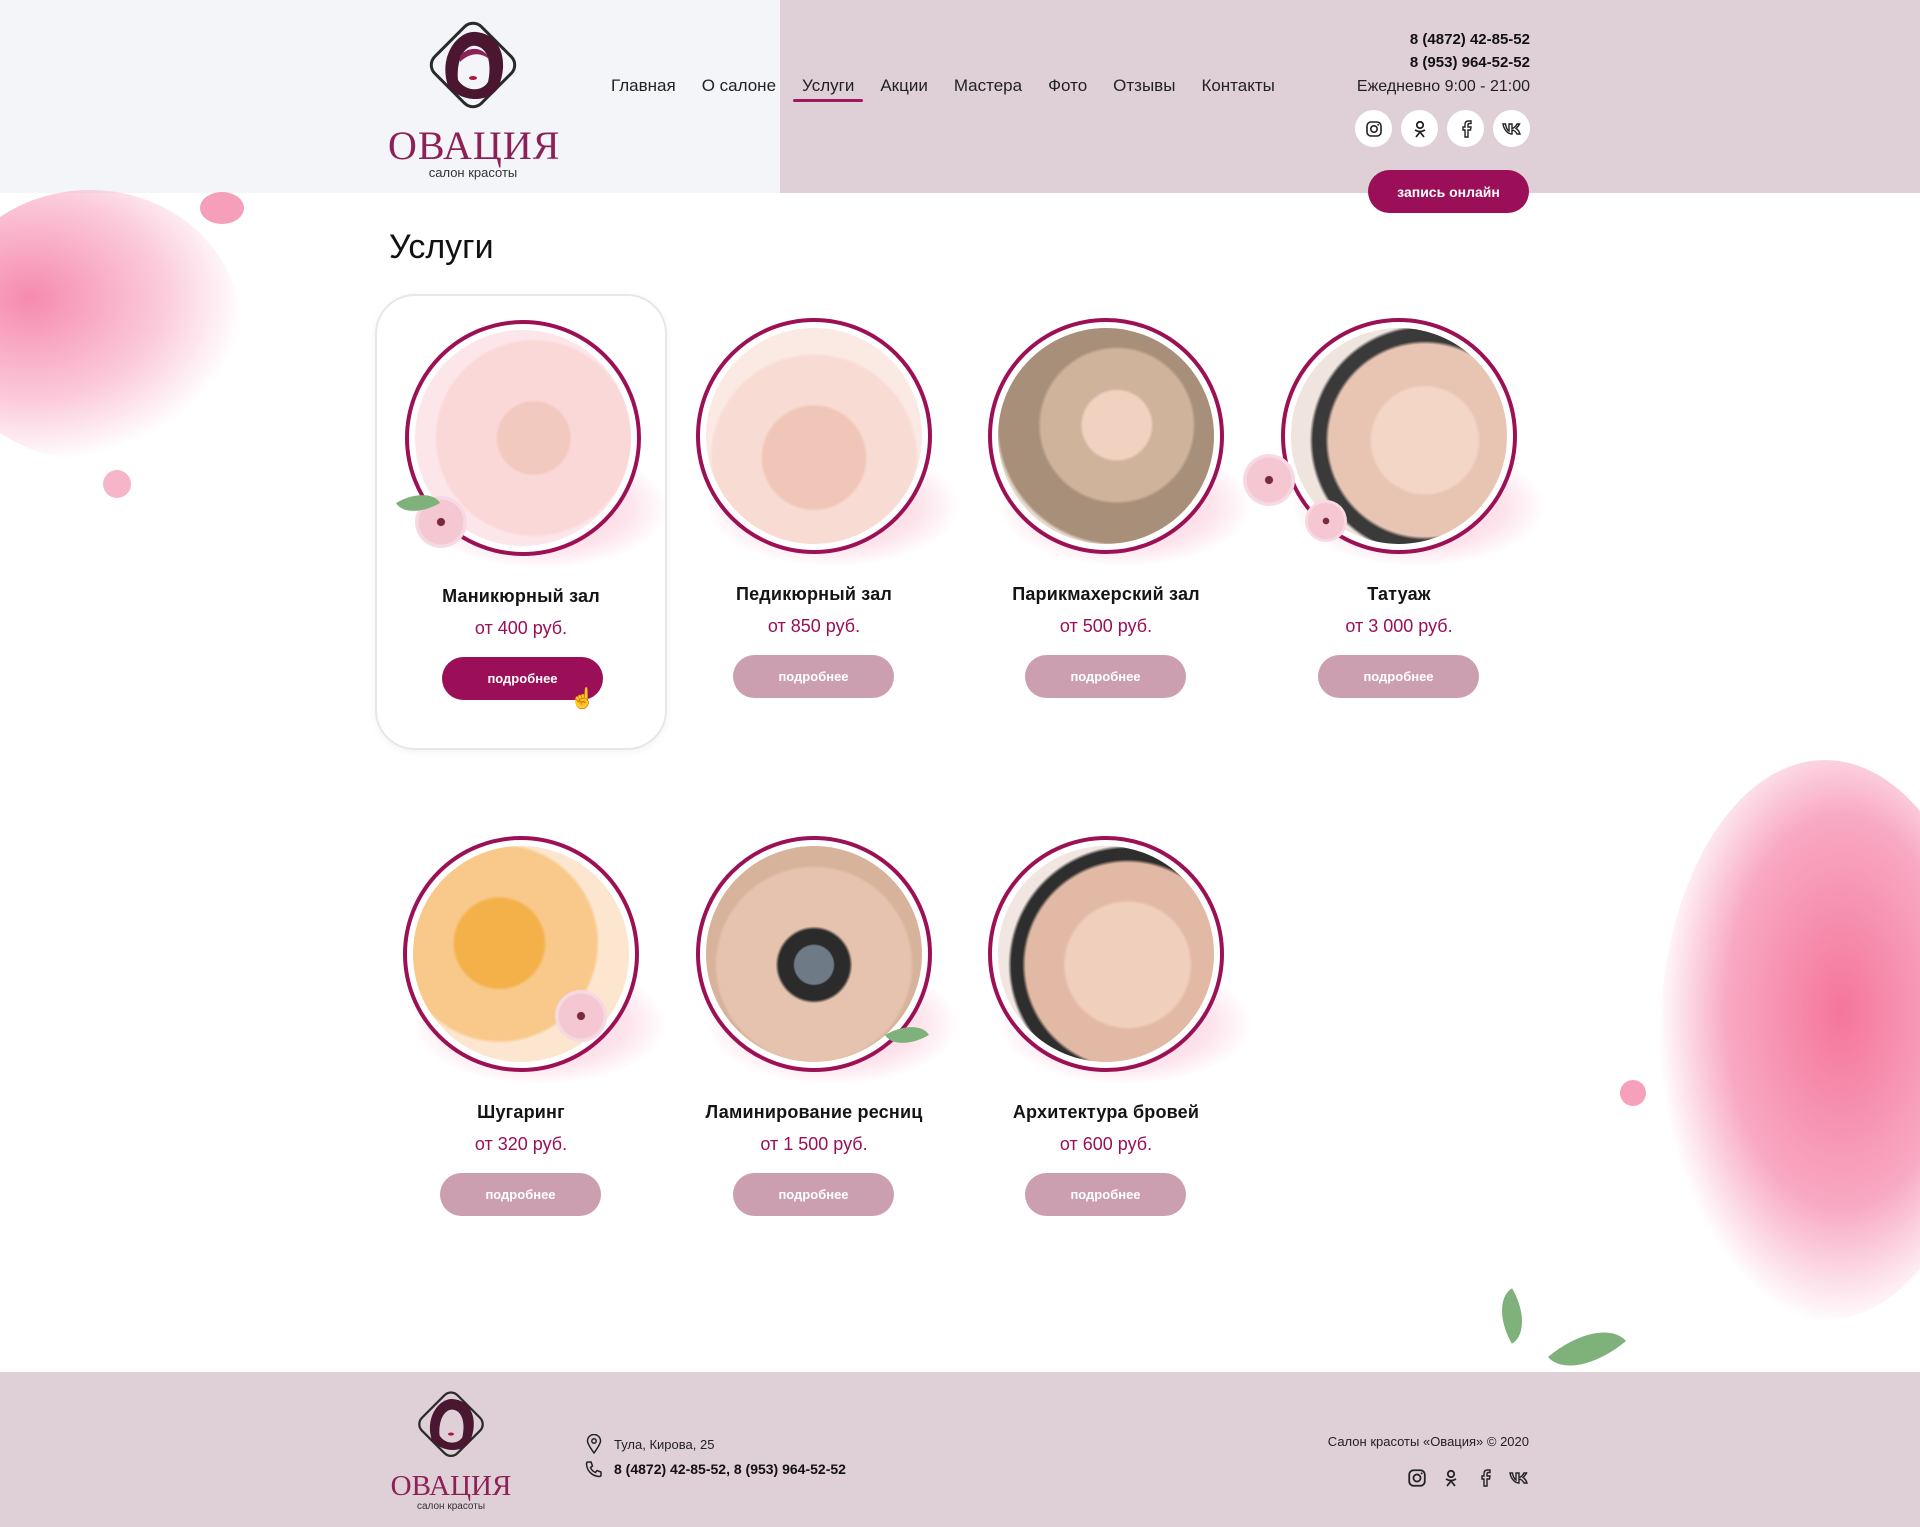 This screenshot has width=1920, height=1527. I want to click on footer-socials, so click(1468, 1478).